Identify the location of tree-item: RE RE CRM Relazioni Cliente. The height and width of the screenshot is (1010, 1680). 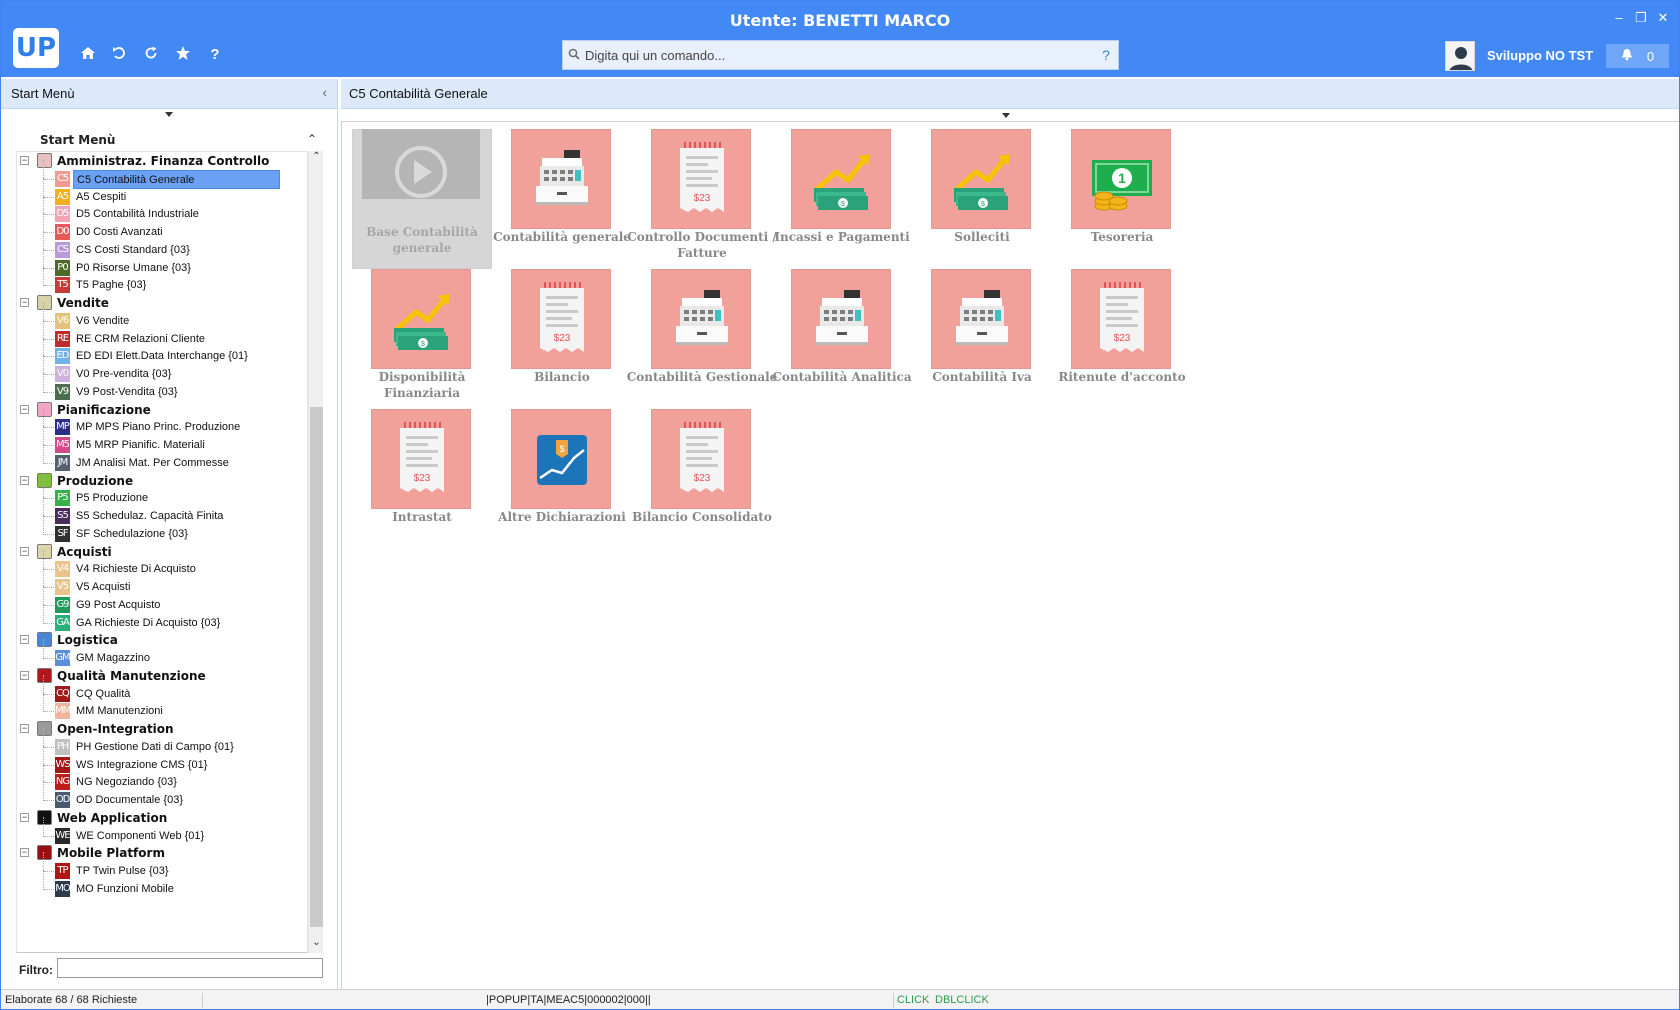
(162, 334).